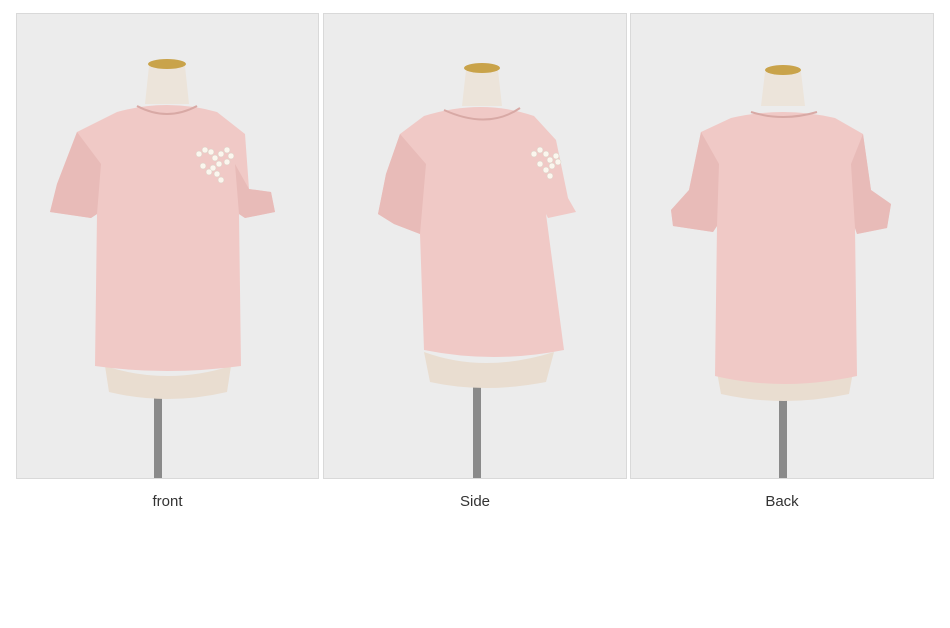 This screenshot has width=950, height=628. What do you see at coordinates (167, 501) in the screenshot?
I see `front-caption: front` at bounding box center [167, 501].